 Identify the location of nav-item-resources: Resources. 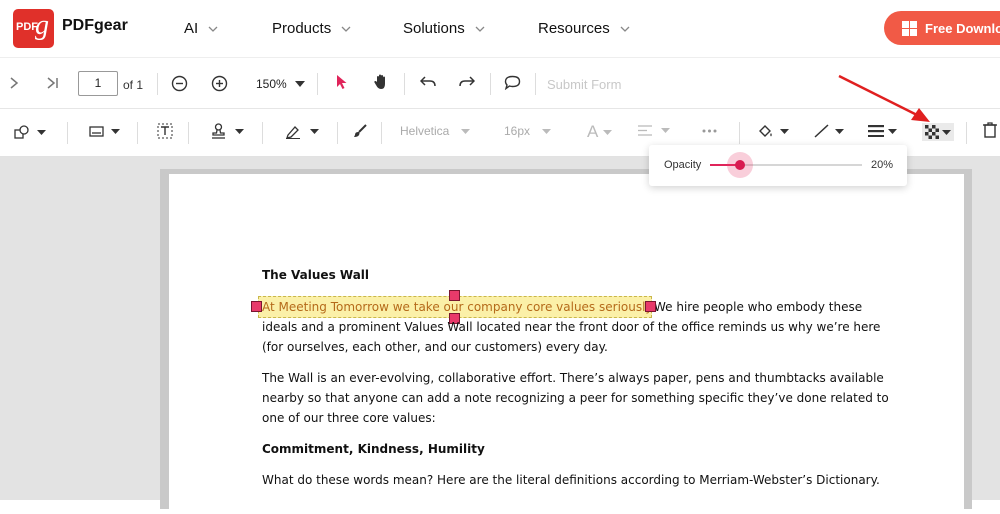
(584, 28).